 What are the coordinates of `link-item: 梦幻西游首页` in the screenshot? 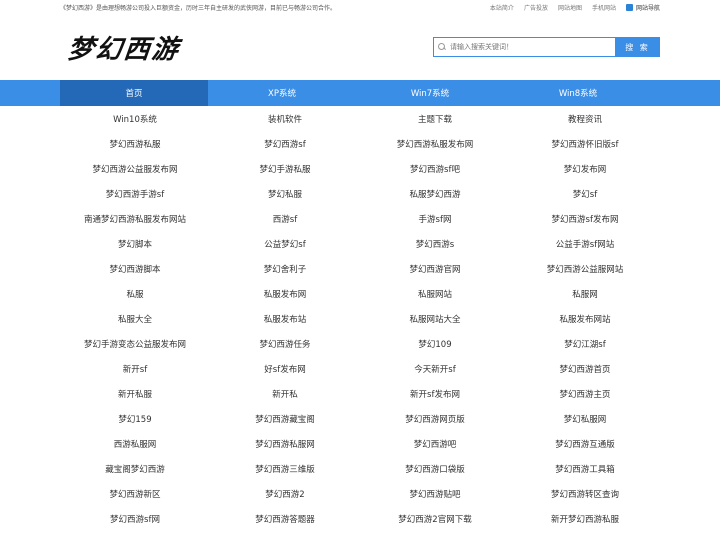 It's located at (585, 368).